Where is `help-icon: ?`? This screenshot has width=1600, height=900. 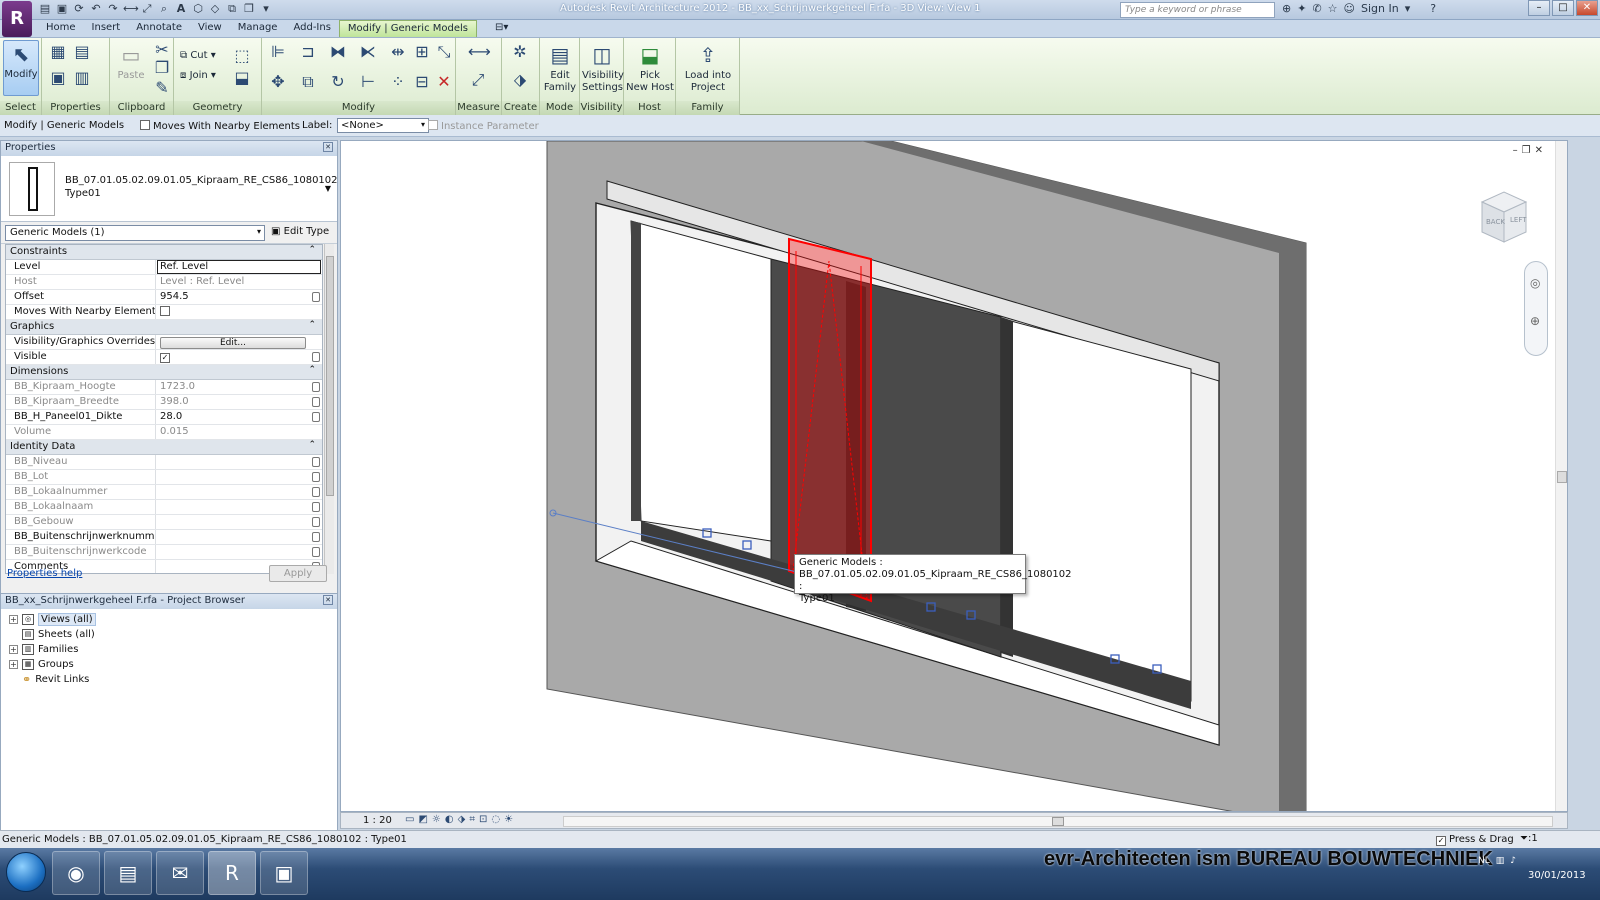 help-icon: ? is located at coordinates (1433, 8).